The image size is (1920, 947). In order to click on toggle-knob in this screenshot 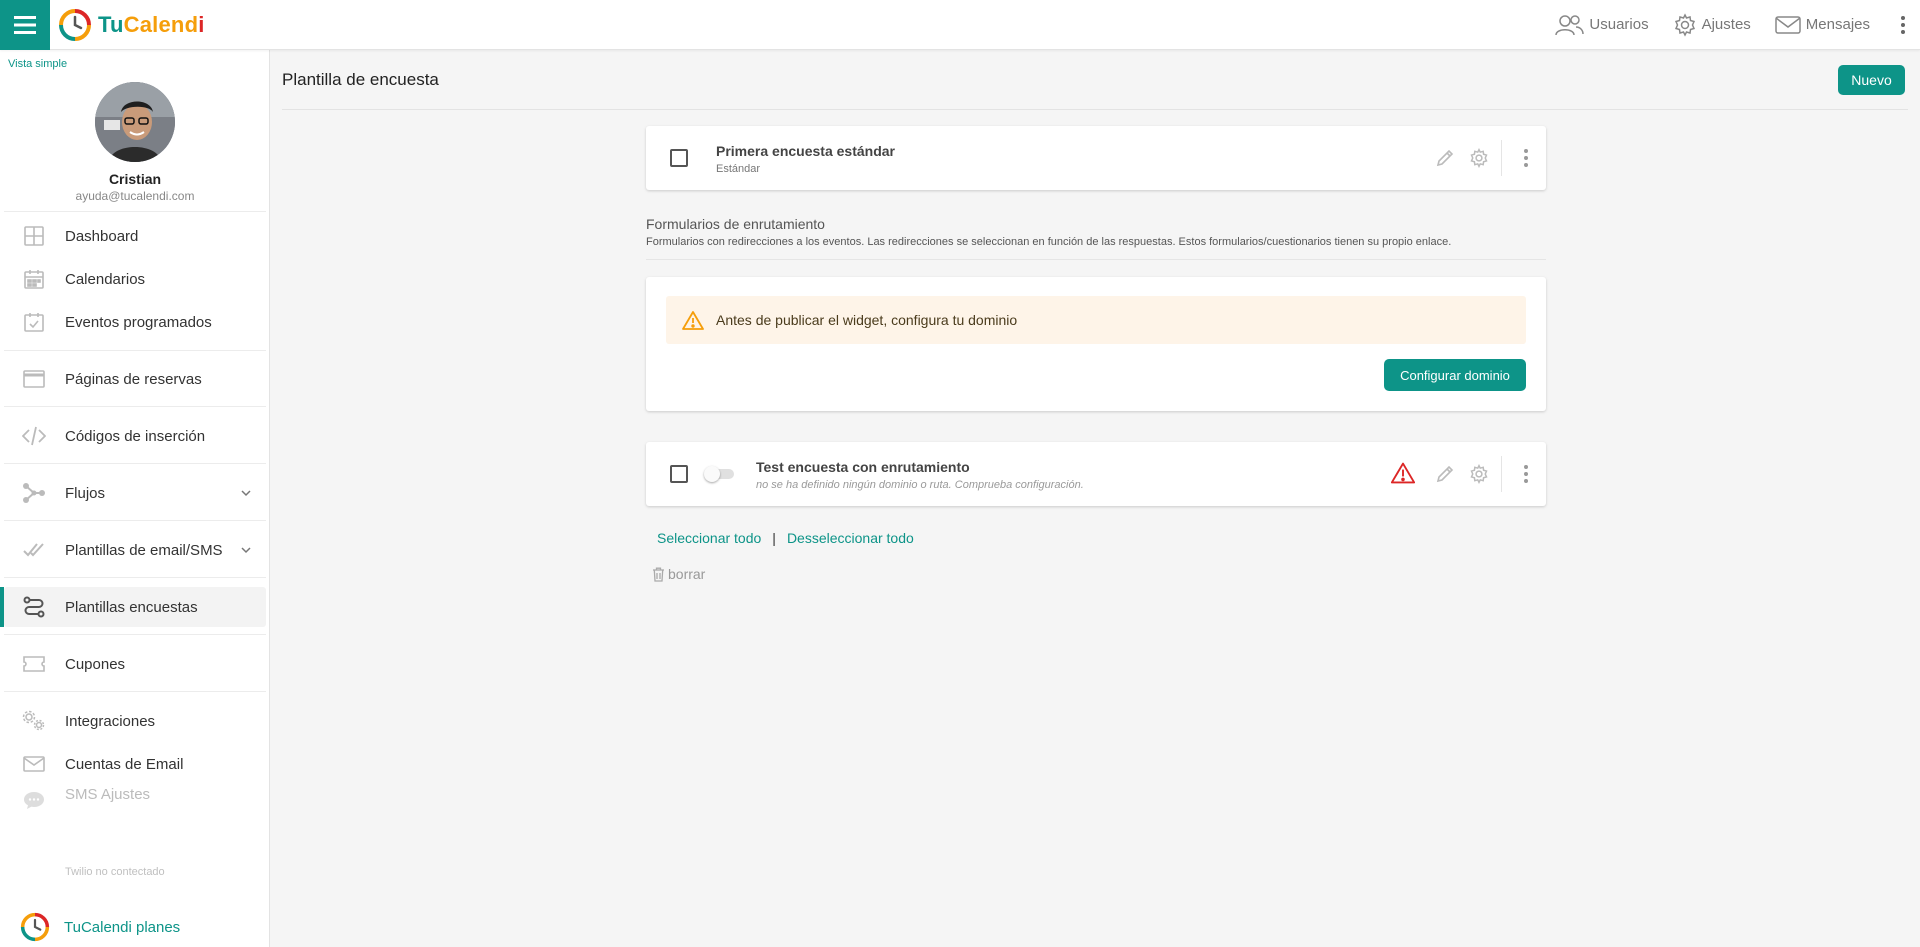, I will do `click(712, 474)`.